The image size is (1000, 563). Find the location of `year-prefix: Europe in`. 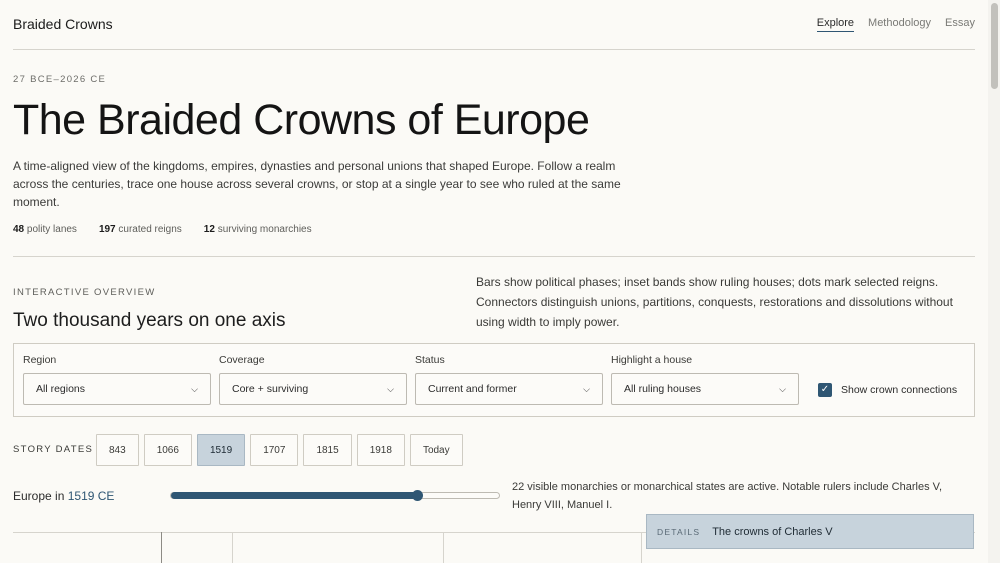

year-prefix: Europe in is located at coordinates (39, 496).